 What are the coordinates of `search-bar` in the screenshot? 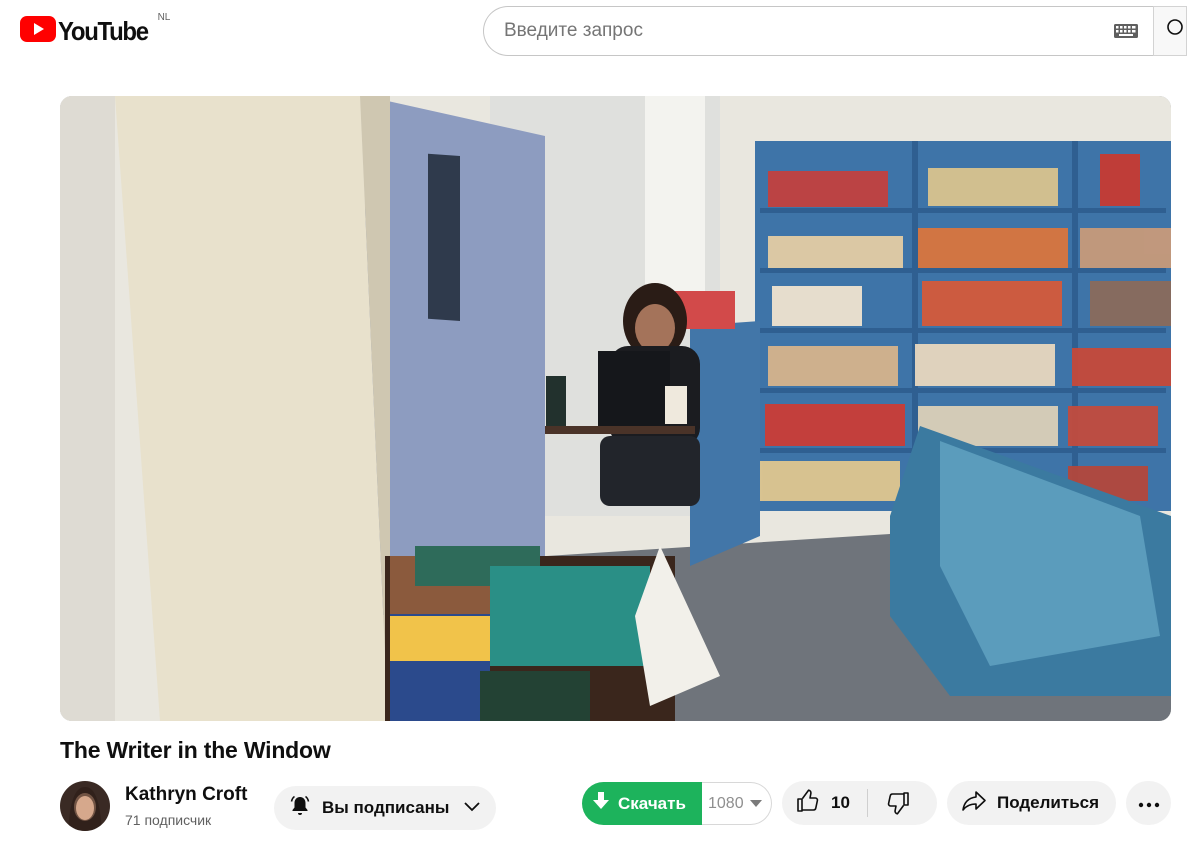 It's located at (835, 31).